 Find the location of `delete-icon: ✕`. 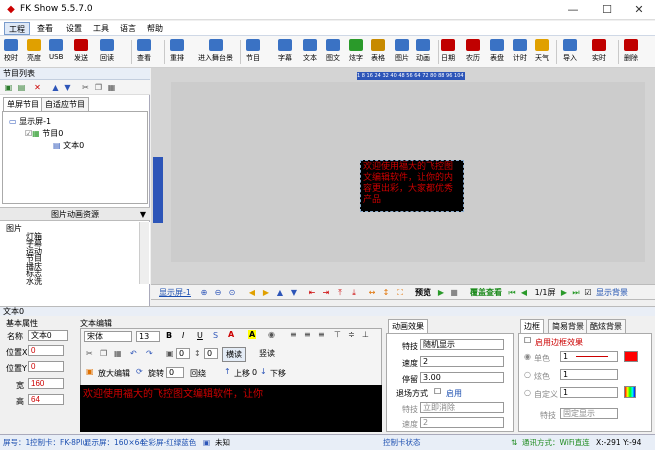

delete-icon: ✕ is located at coordinates (37, 87).